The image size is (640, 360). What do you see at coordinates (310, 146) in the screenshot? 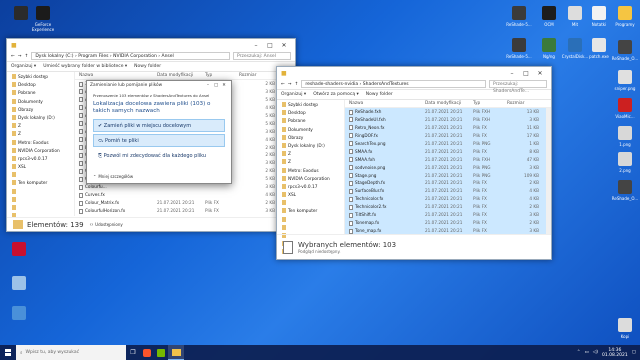
I see `nav-item: Dysk lokalny (D:)` at bounding box center [310, 146].